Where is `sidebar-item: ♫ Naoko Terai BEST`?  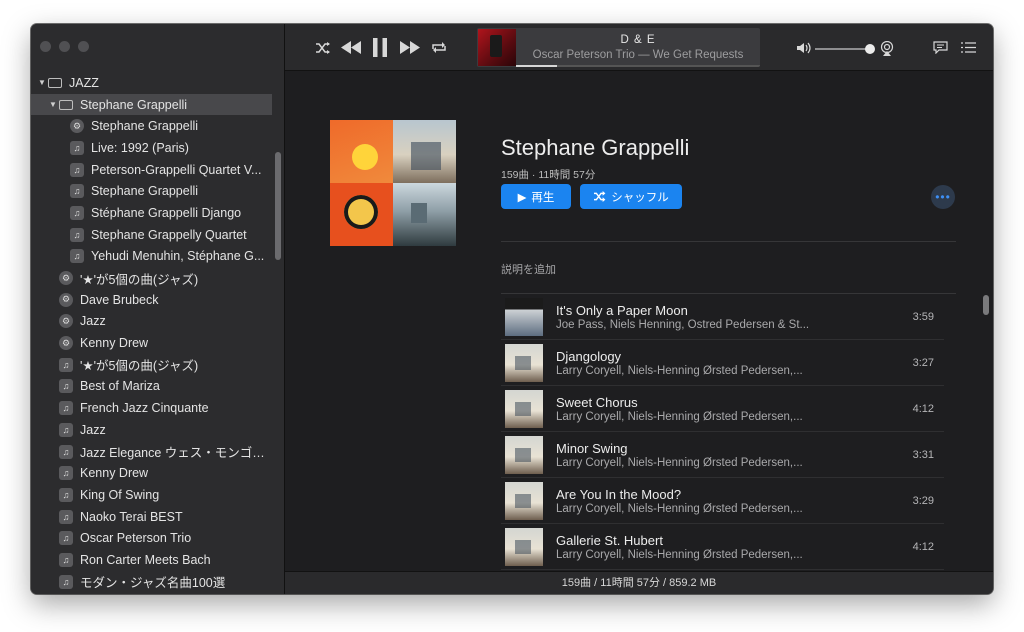 sidebar-item: ♫ Naoko Terai BEST is located at coordinates (151, 517).